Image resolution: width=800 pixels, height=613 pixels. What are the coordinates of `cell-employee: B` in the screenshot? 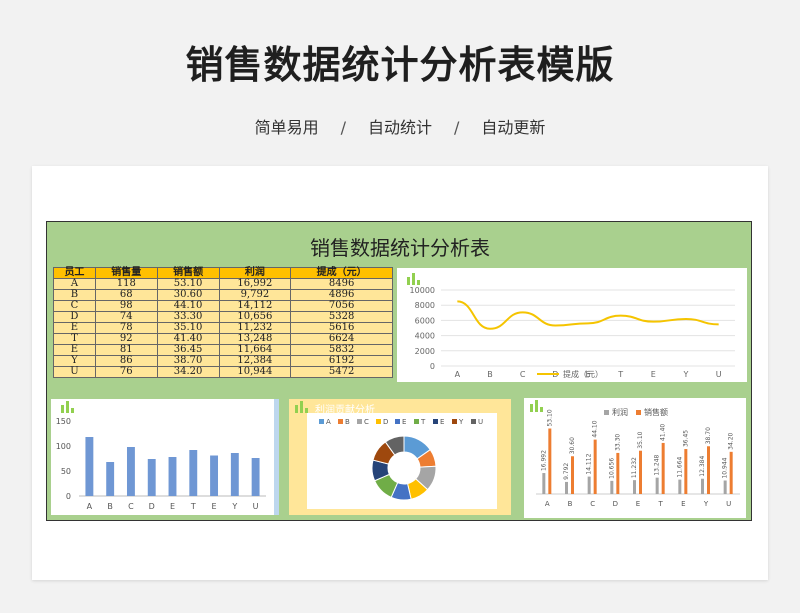 It's located at (74, 295).